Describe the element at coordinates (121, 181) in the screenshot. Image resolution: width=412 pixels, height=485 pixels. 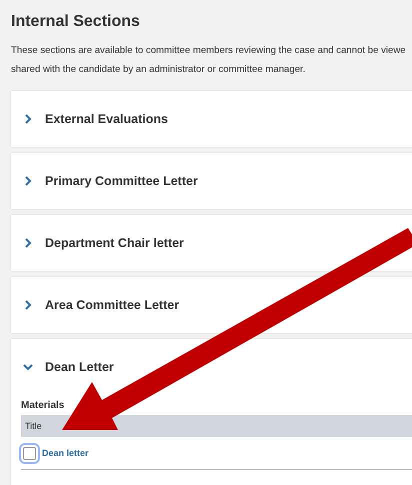
I see `section-title: Primary Committee Letter` at that location.